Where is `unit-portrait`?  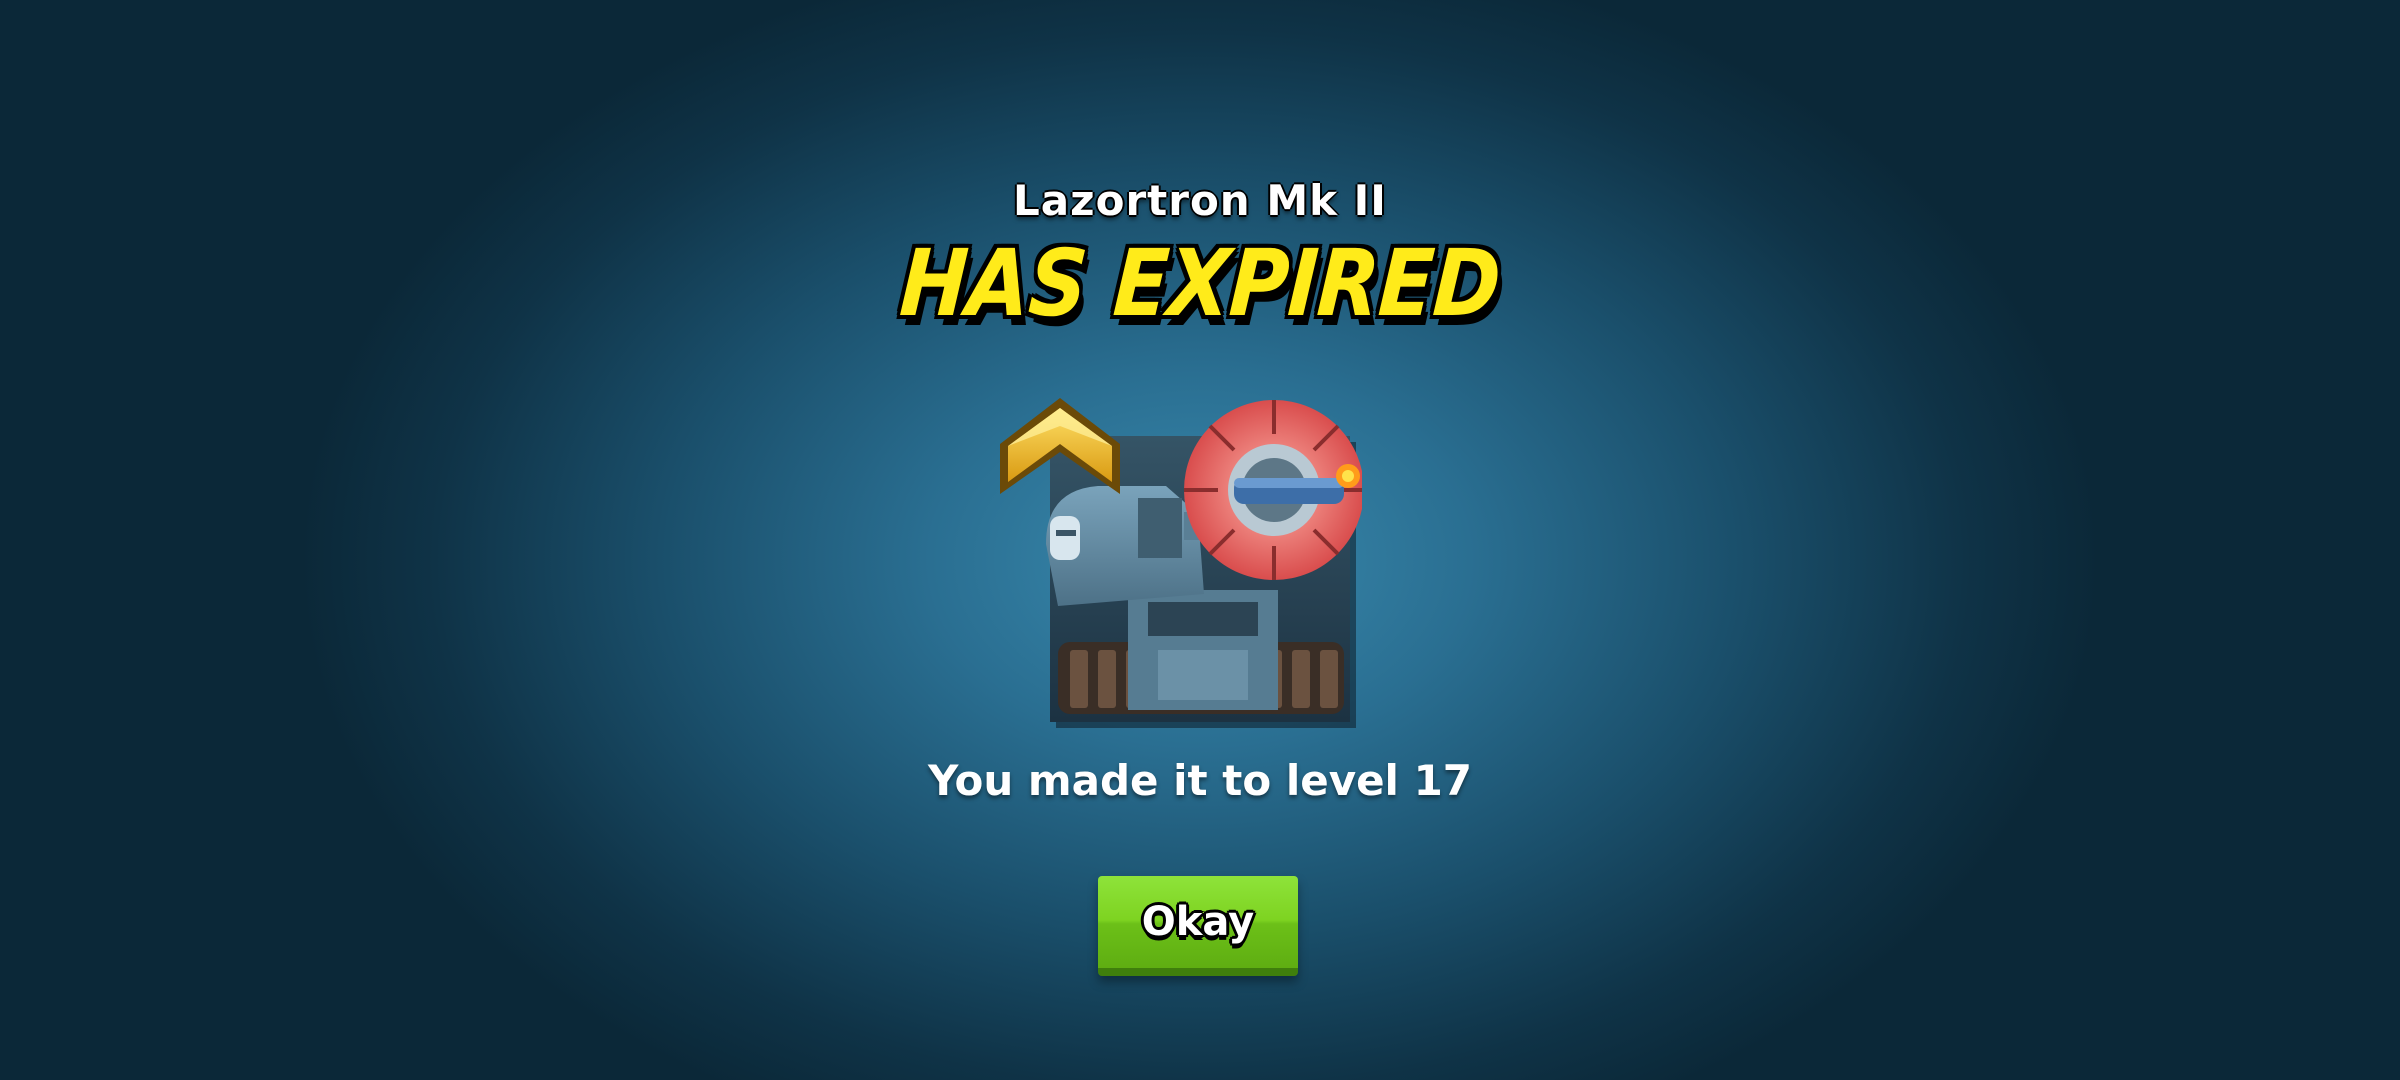 unit-portrait is located at coordinates (1180, 563).